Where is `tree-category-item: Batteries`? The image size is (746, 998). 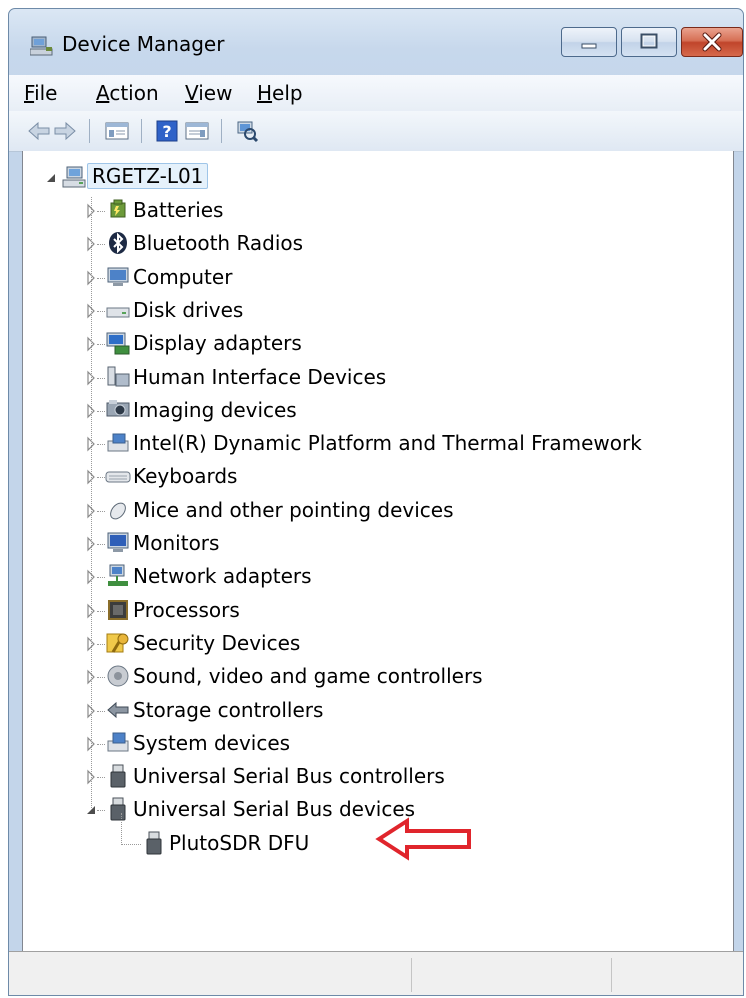
tree-category-item: Batteries is located at coordinates (373, 211).